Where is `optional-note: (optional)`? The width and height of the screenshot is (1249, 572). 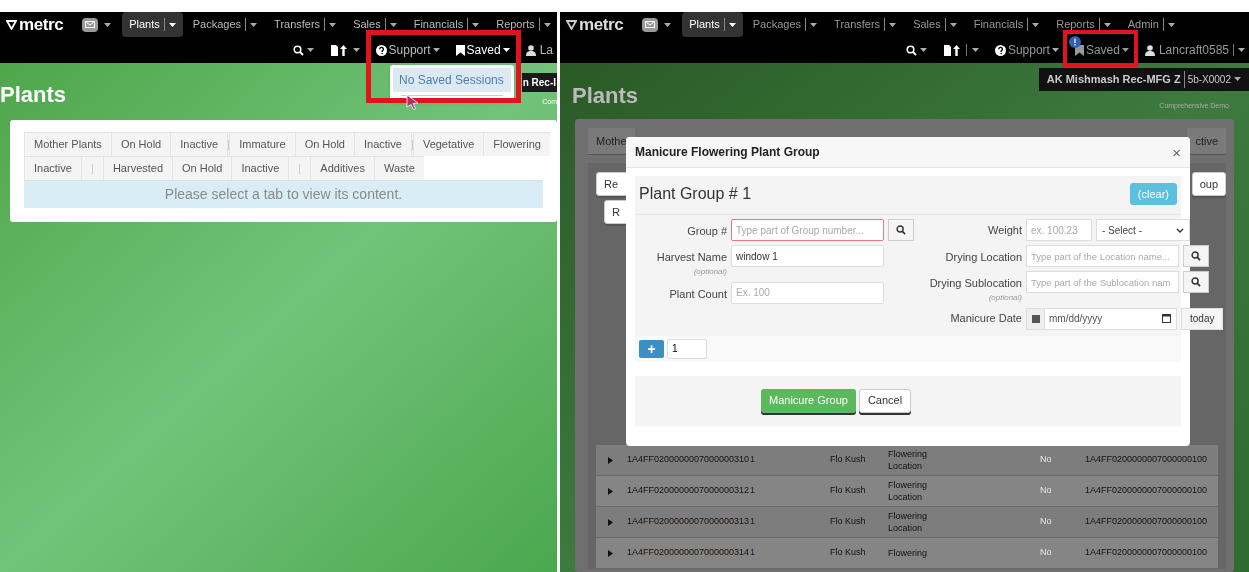 optional-note: (optional) is located at coordinates (710, 271).